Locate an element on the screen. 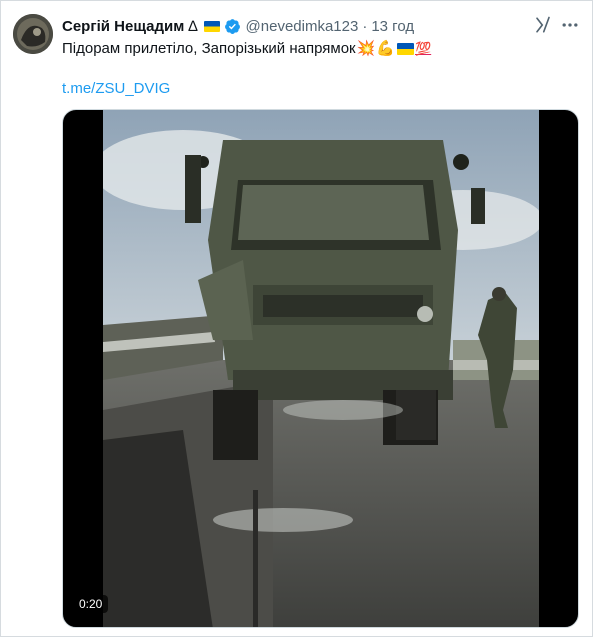 This screenshot has width=593, height=637. timestamp: 13 год is located at coordinates (392, 26).